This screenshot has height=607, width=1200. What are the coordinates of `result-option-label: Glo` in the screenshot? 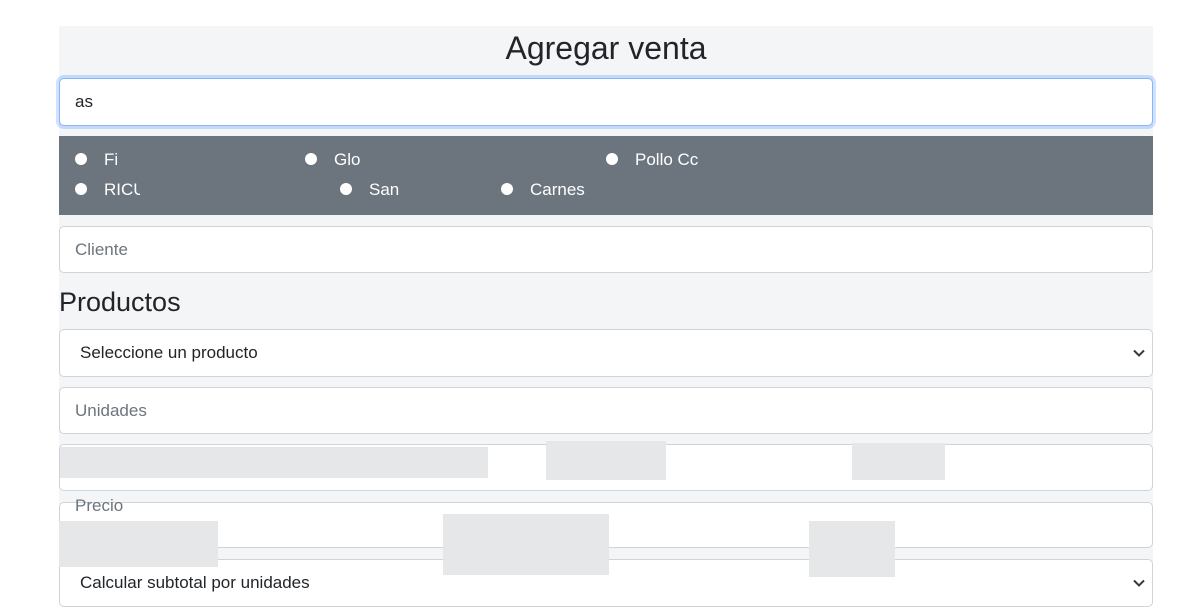 It's located at (347, 159).